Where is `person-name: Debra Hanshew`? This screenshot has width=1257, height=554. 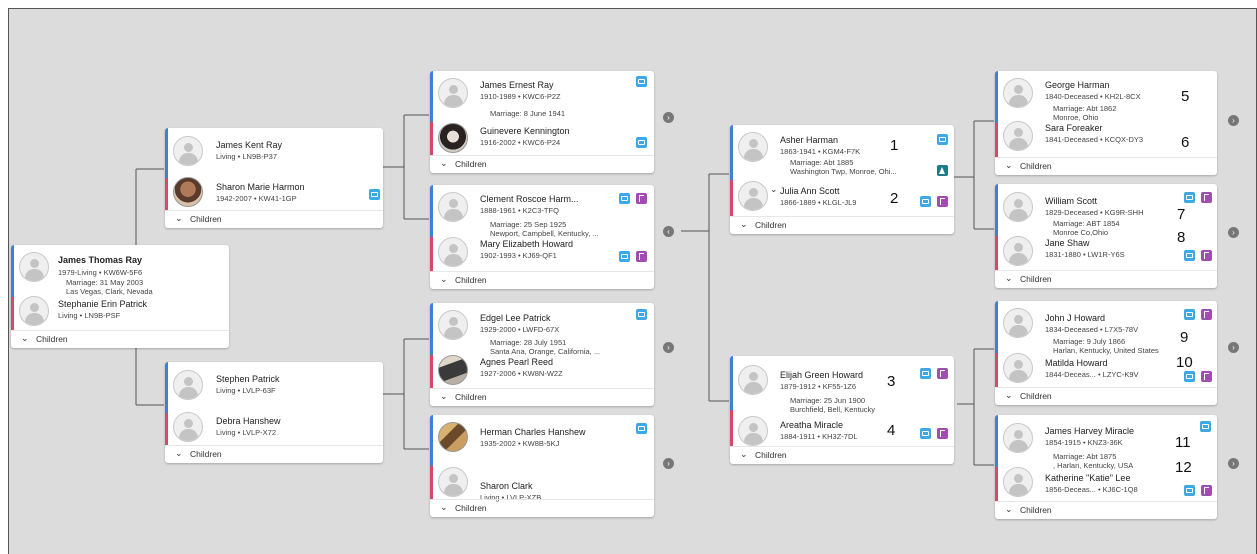 person-name: Debra Hanshew is located at coordinates (248, 421).